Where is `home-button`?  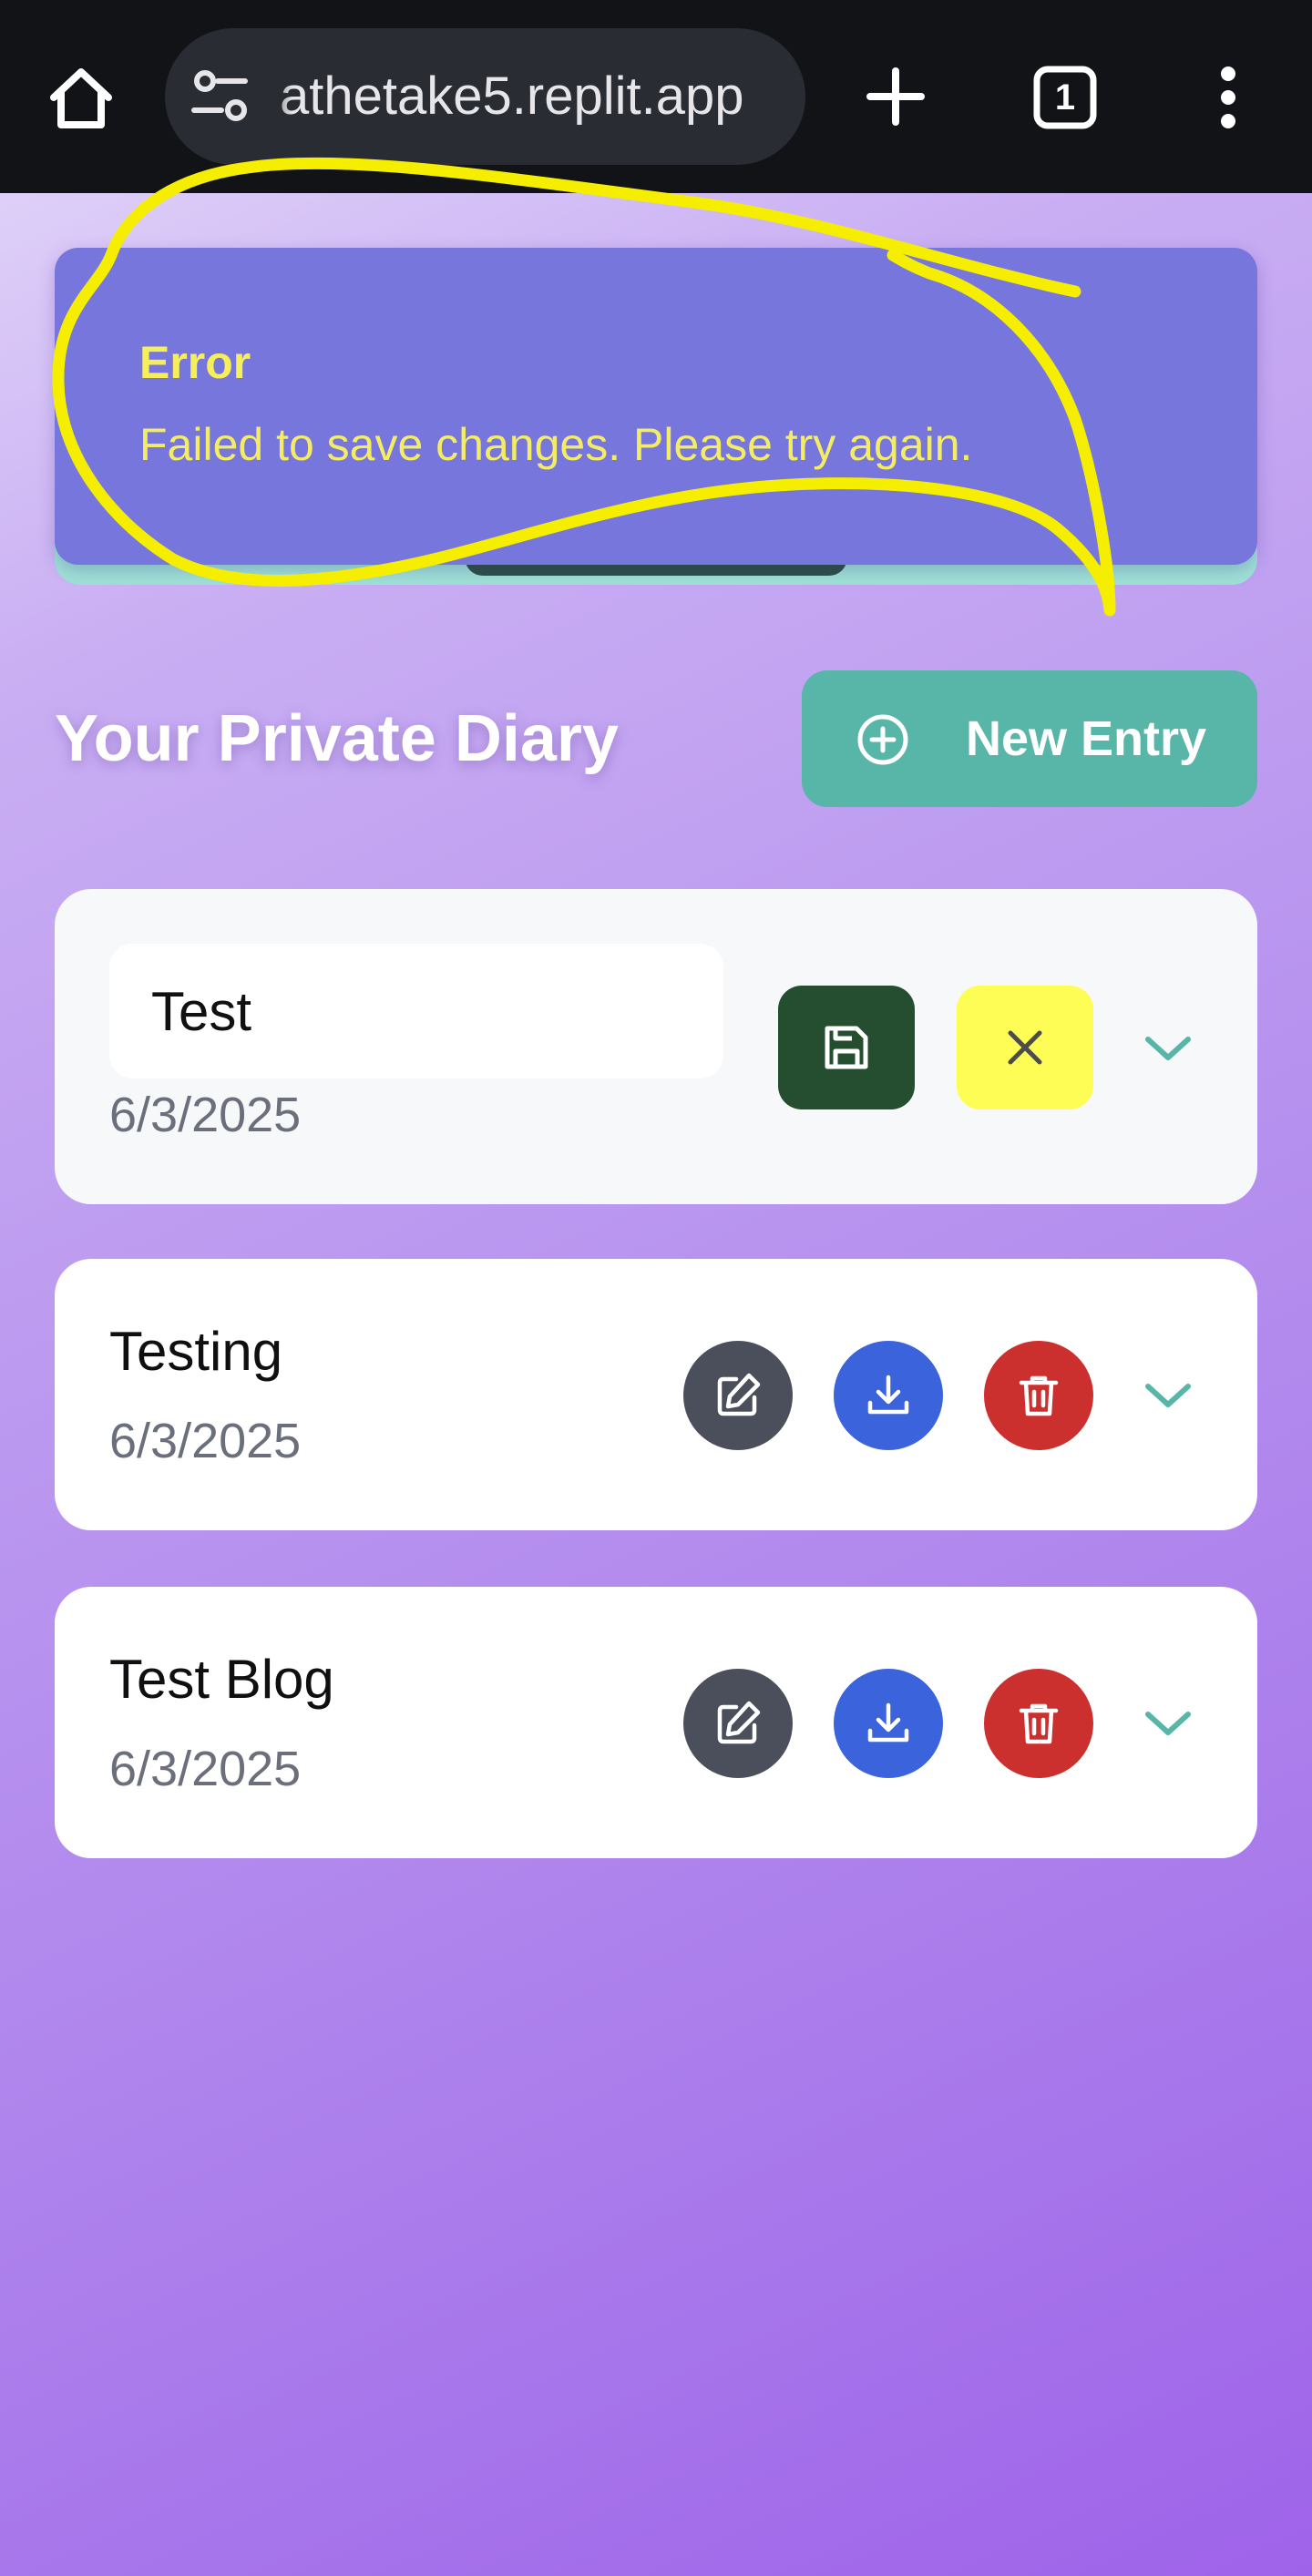
home-button is located at coordinates (81, 98).